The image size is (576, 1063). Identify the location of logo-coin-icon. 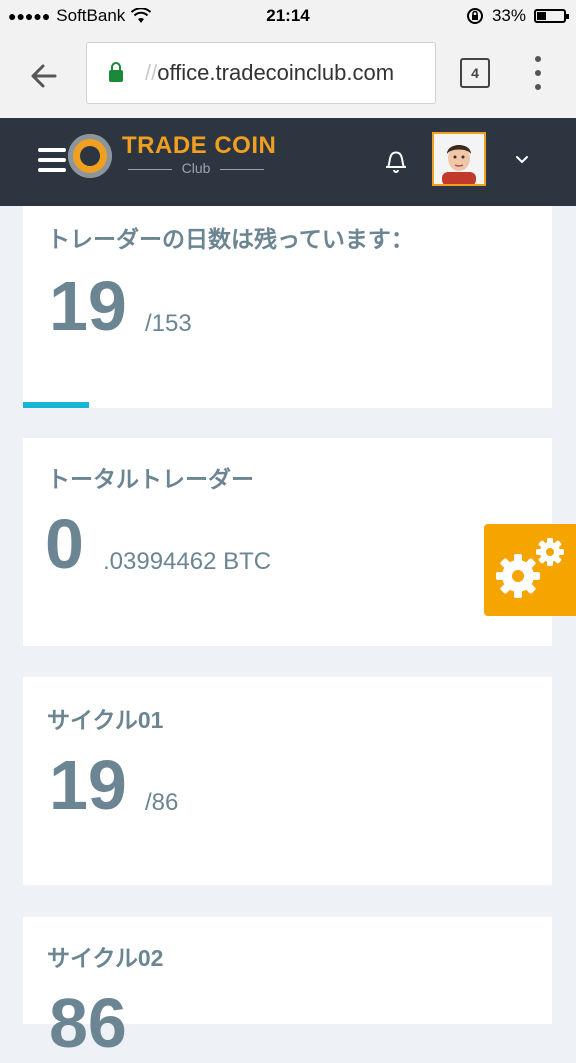
(90, 156).